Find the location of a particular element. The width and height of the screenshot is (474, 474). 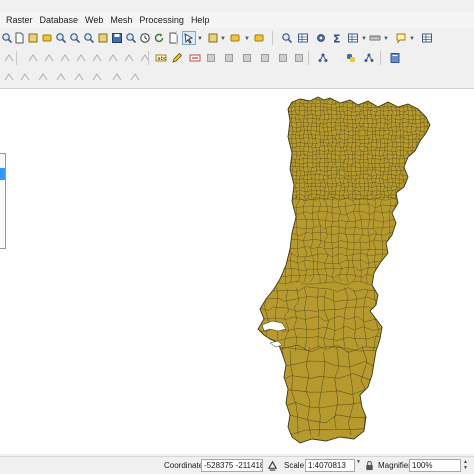

copy-features-icon is located at coordinates (129, 58).